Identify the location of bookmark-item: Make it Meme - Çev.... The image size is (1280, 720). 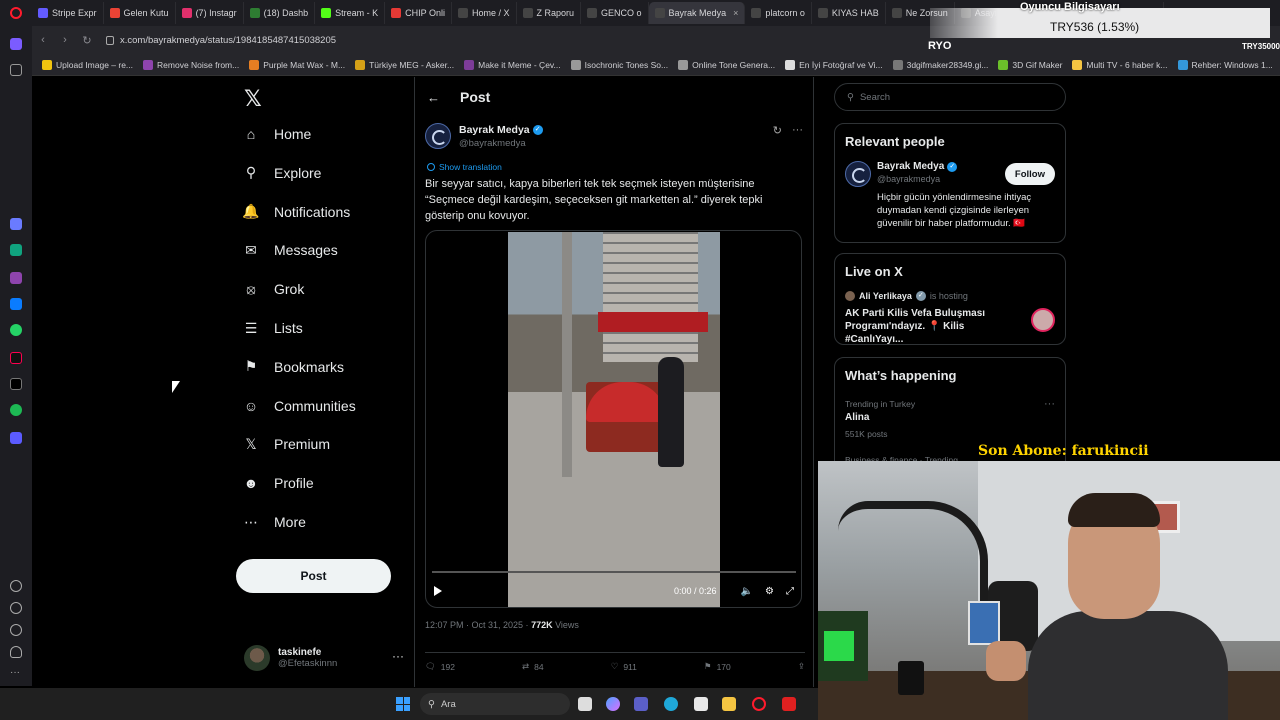
(512, 64).